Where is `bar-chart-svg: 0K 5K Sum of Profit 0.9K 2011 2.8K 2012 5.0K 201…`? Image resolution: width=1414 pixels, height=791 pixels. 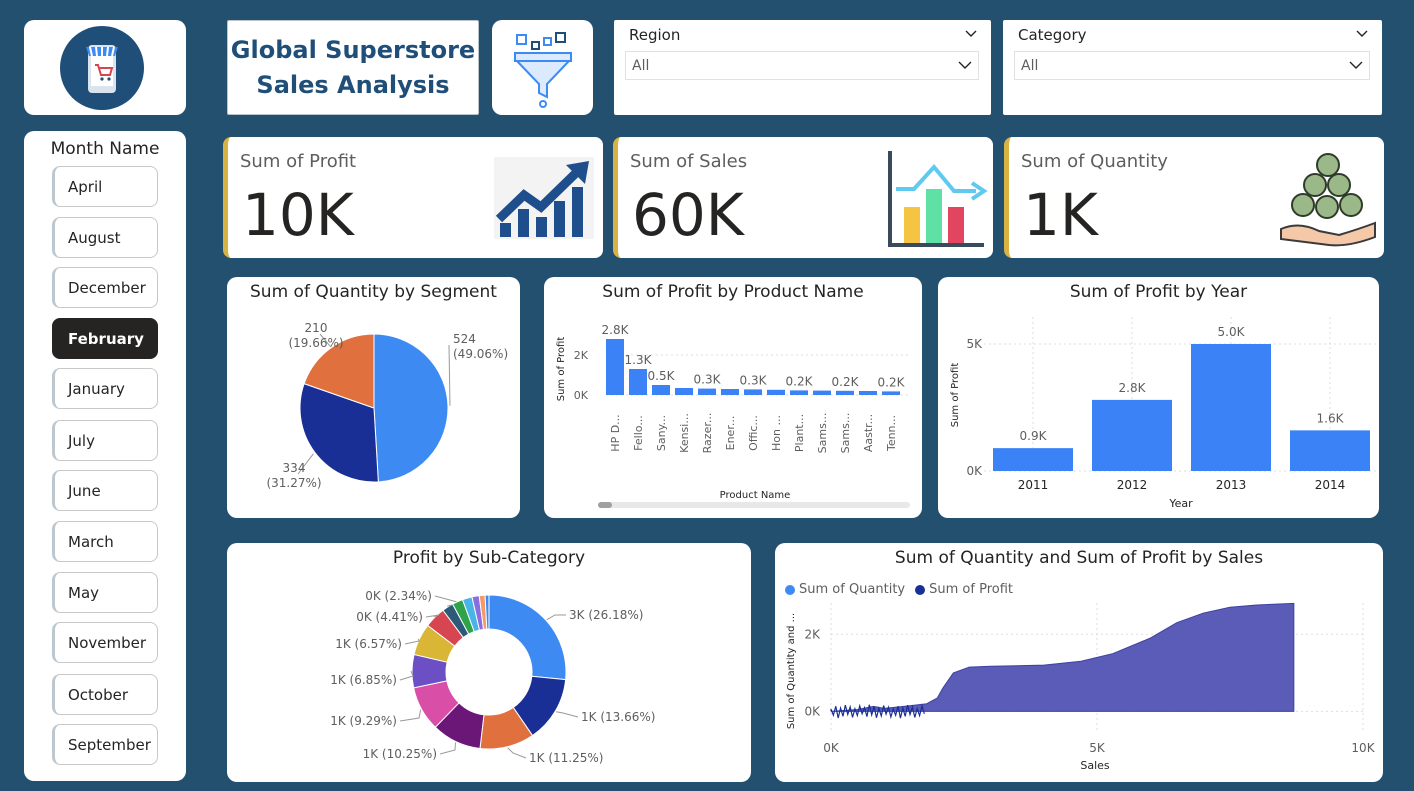 bar-chart-svg: 0K 5K Sum of Profit 0.9K 2011 2.8K 2012 5.0K 201… is located at coordinates (1163, 413).